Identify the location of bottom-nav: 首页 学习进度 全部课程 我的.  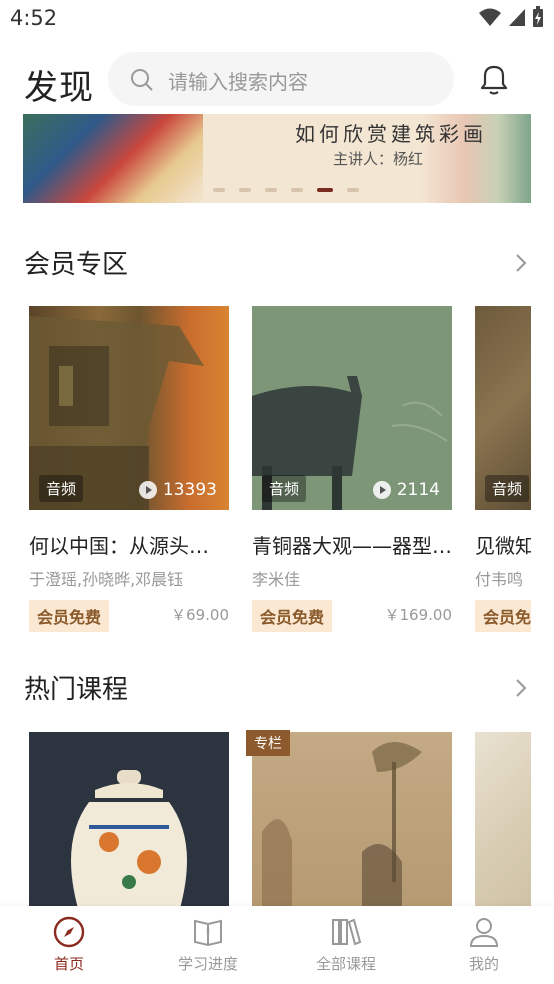
(277, 945).